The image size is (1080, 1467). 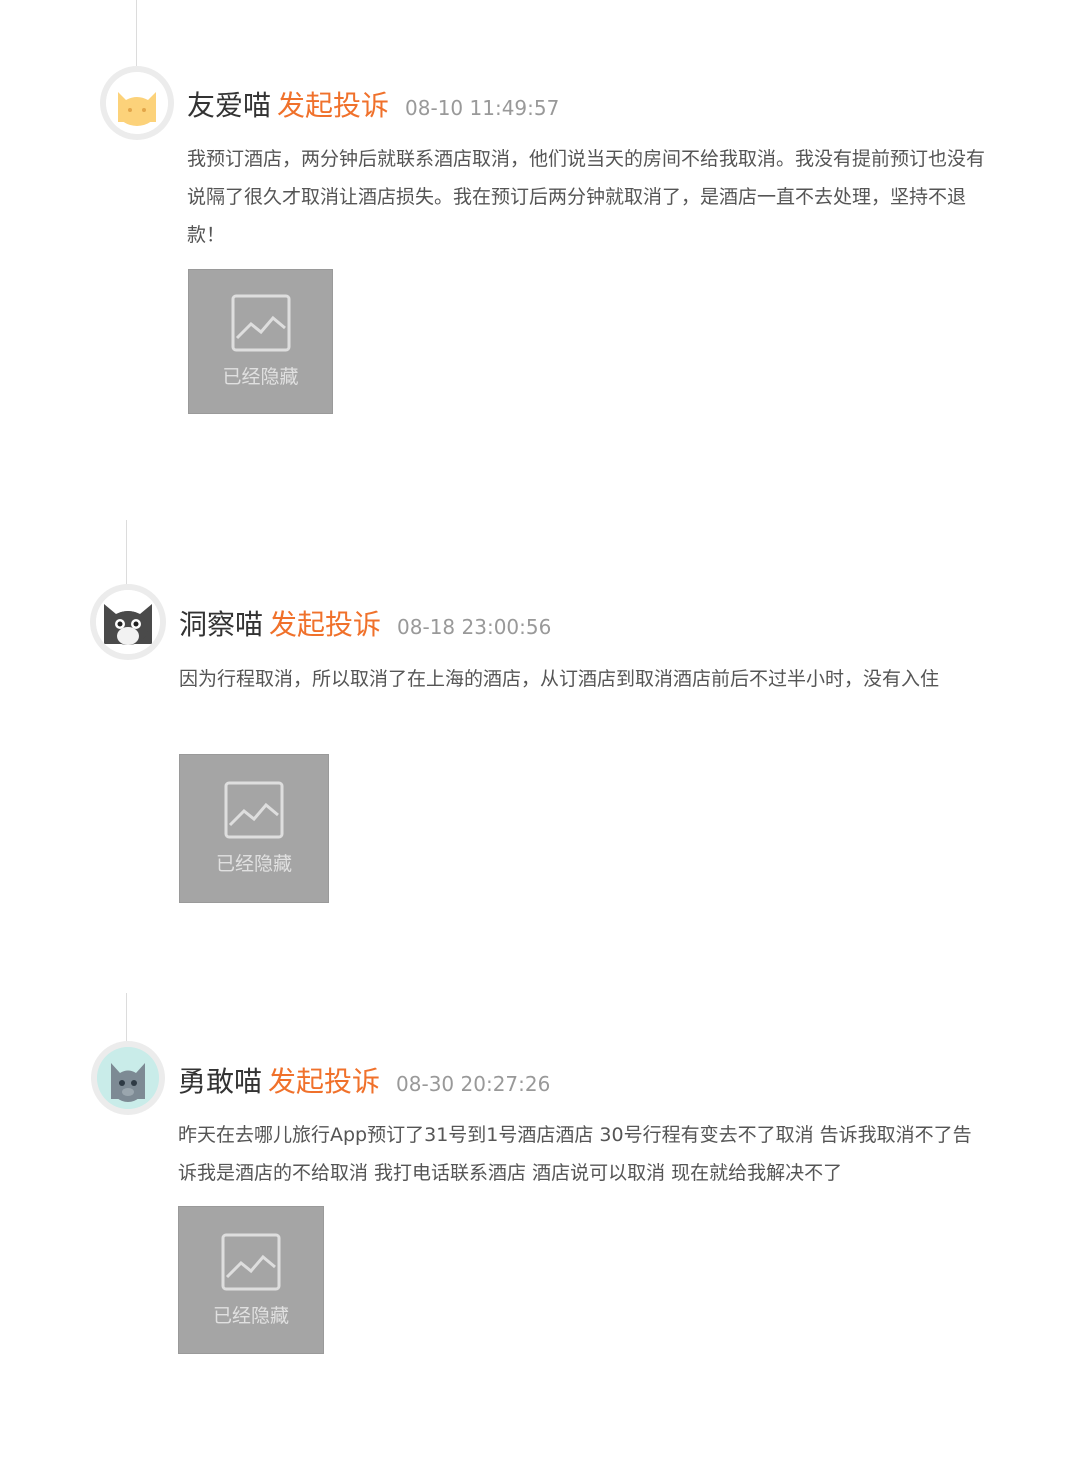 I want to click on timestamp: 08-30 20:27:26, so click(x=473, y=1084).